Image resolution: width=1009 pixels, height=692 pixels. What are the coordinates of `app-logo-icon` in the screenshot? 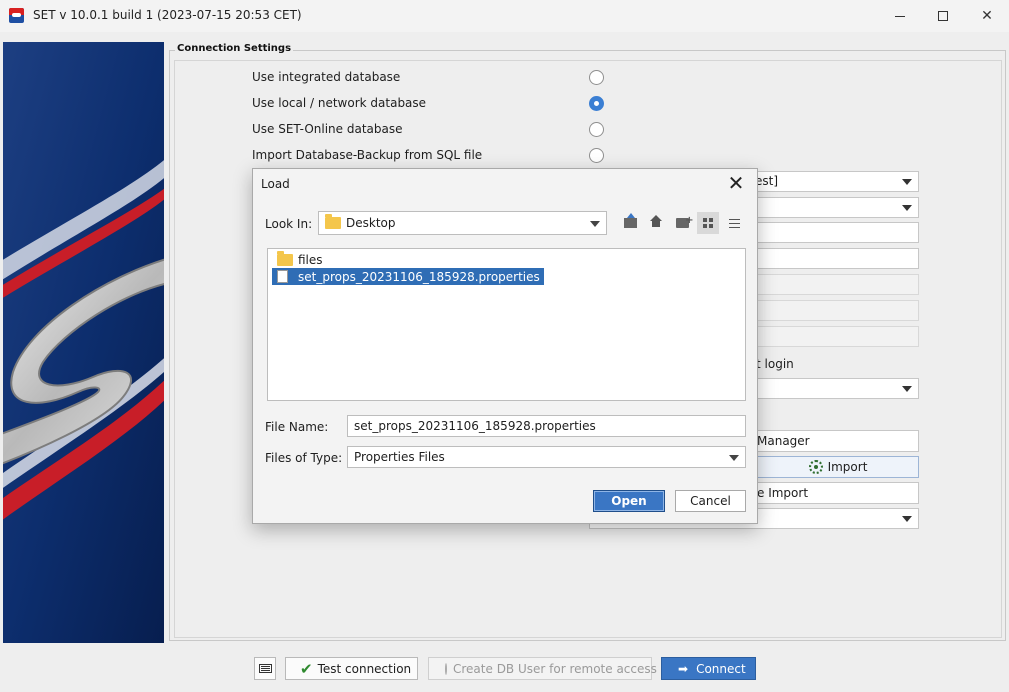 It's located at (16, 15).